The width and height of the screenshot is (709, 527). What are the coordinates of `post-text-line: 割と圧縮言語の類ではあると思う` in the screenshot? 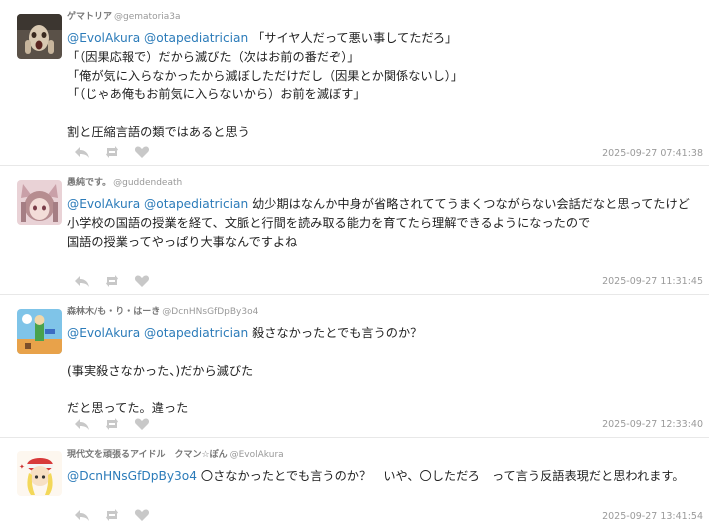 It's located at (158, 131).